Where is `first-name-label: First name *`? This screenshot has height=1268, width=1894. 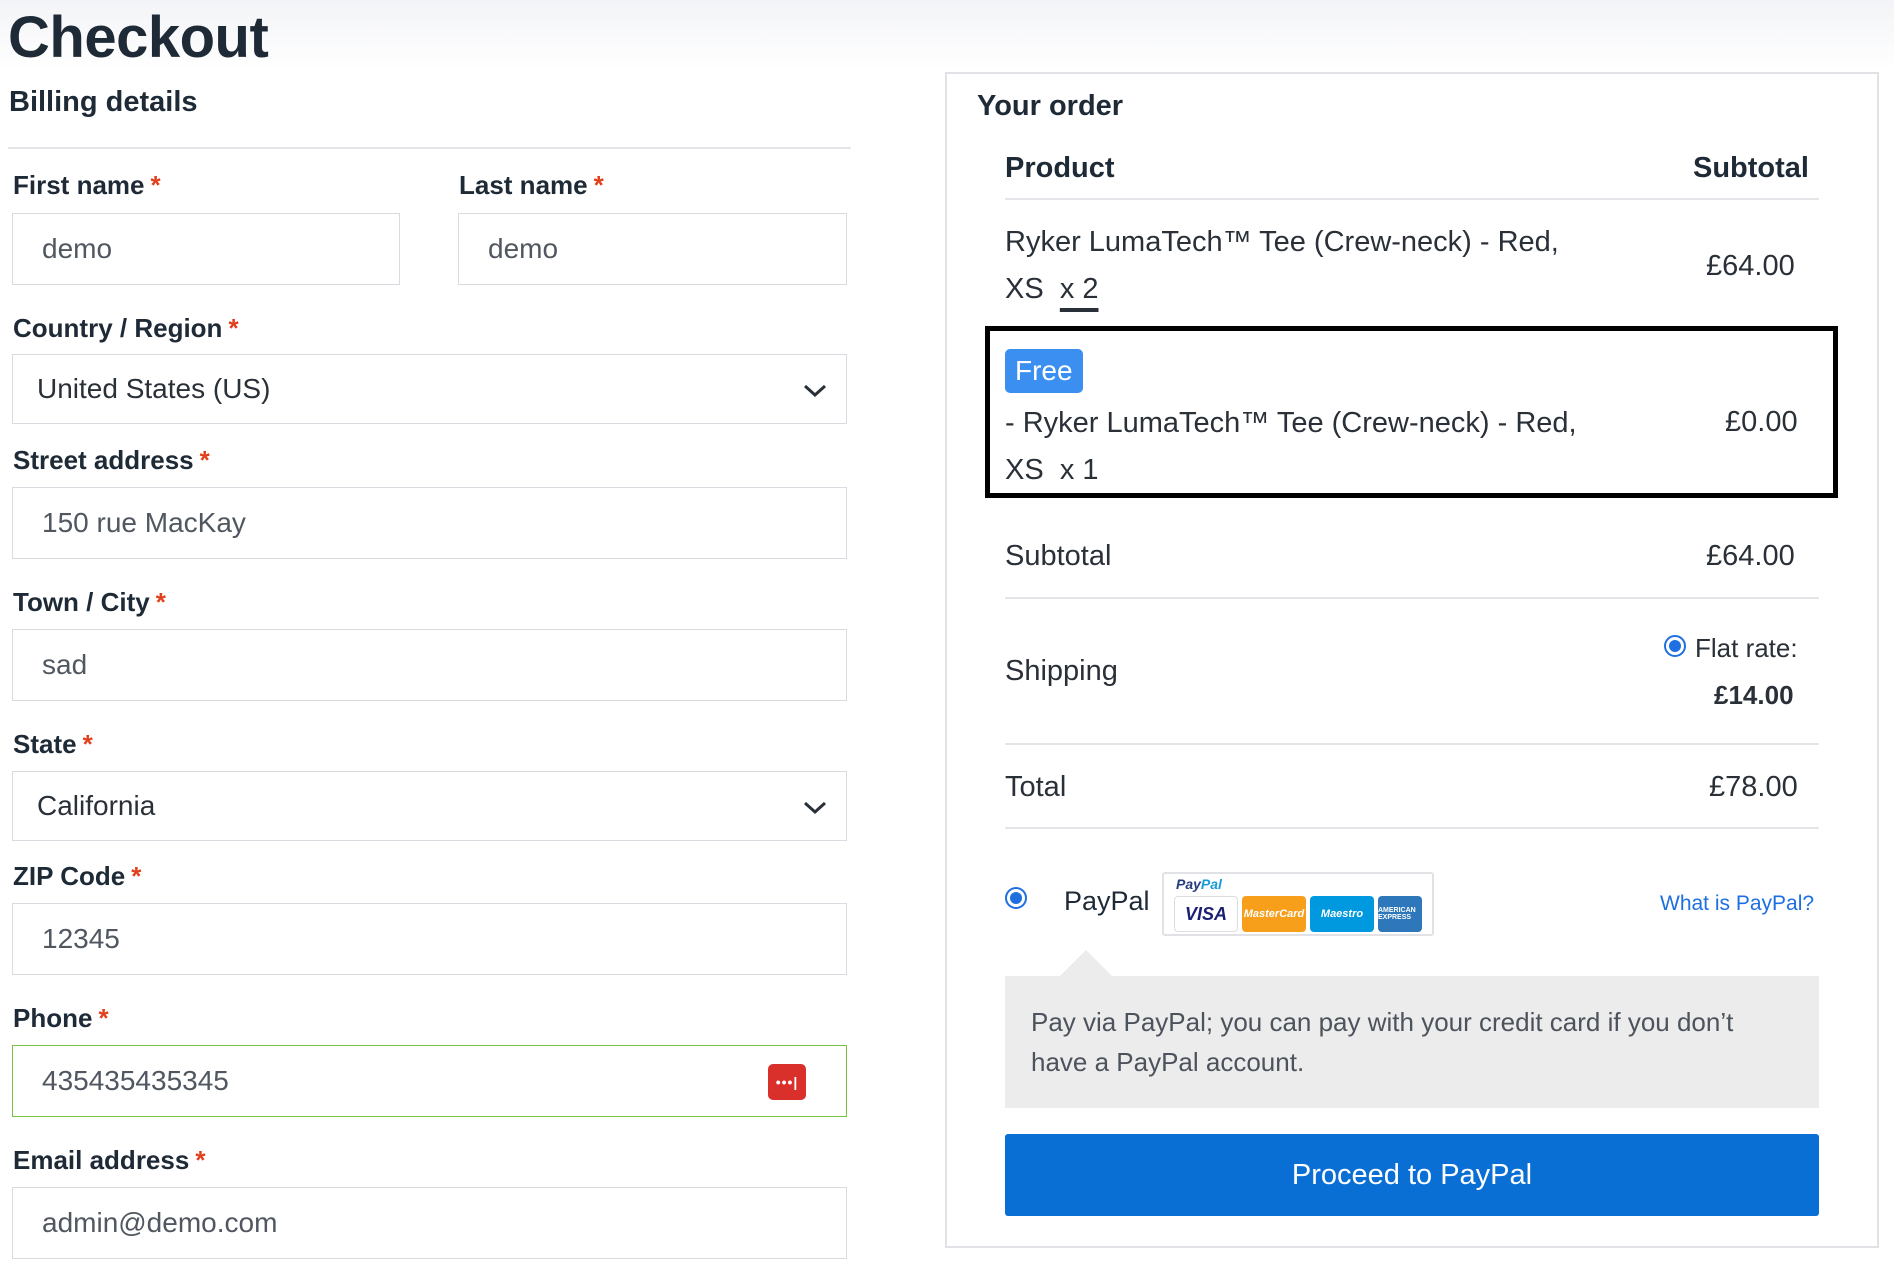 first-name-label: First name * is located at coordinates (87, 185).